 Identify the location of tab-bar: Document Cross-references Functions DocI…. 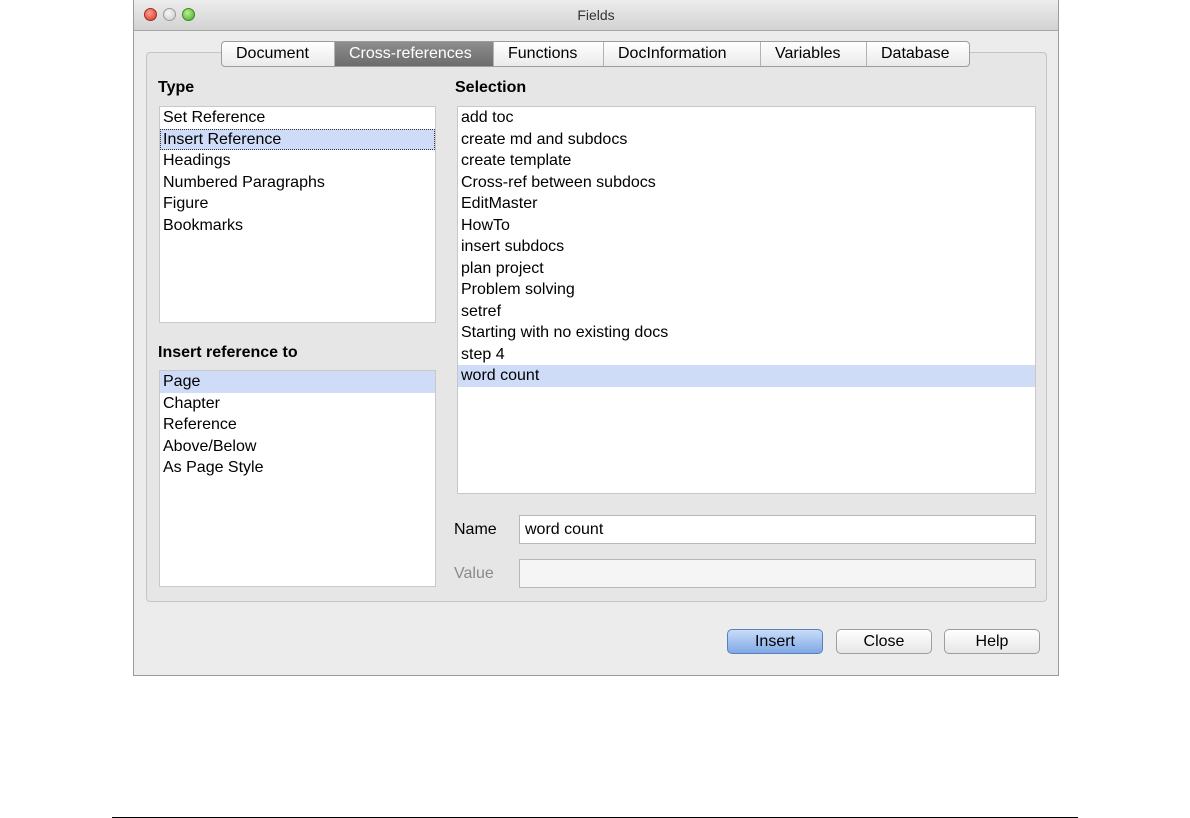
(595, 54).